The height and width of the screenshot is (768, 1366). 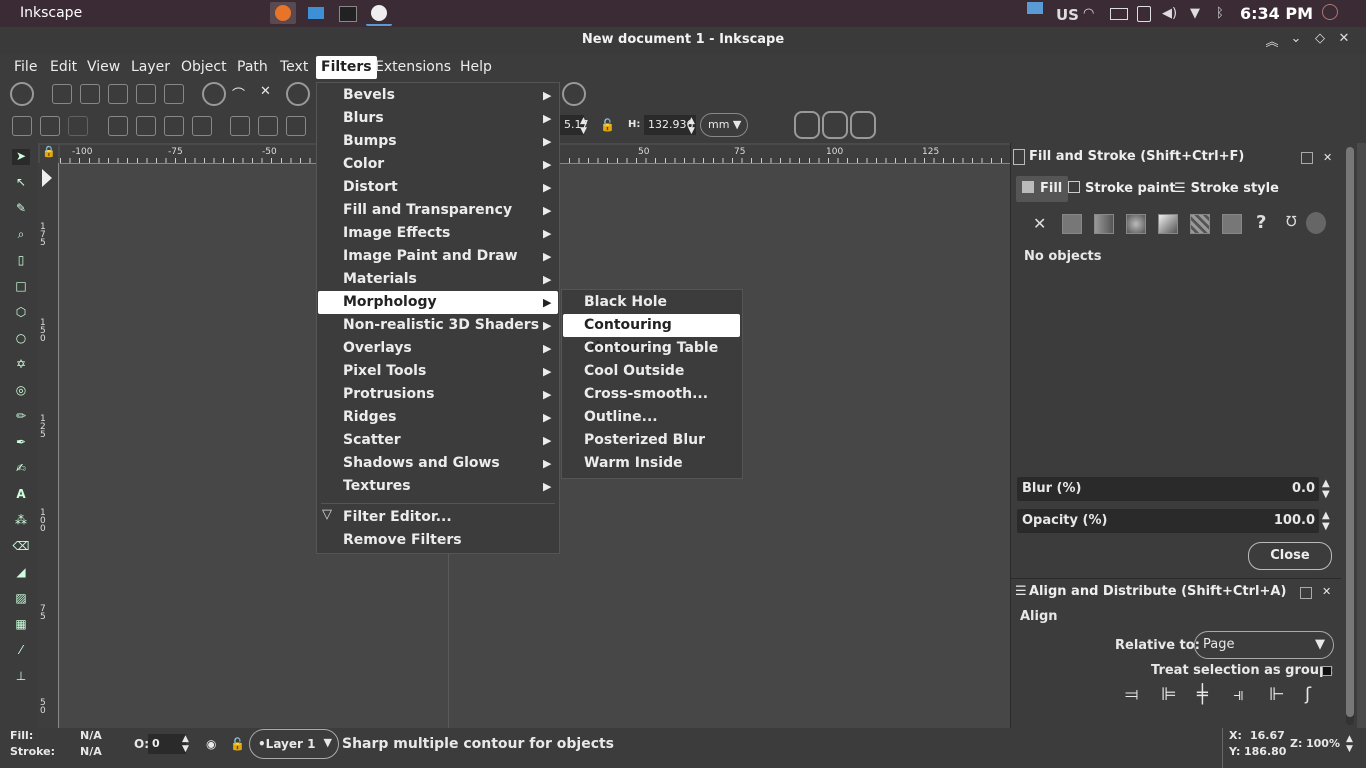 I want to click on submenu-item-warm-inside: Warm Inside, so click(x=633, y=463).